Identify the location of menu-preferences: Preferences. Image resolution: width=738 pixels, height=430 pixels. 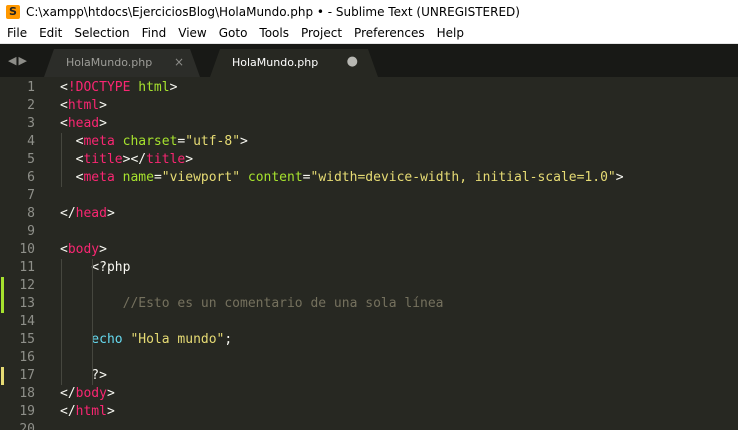
(389, 33).